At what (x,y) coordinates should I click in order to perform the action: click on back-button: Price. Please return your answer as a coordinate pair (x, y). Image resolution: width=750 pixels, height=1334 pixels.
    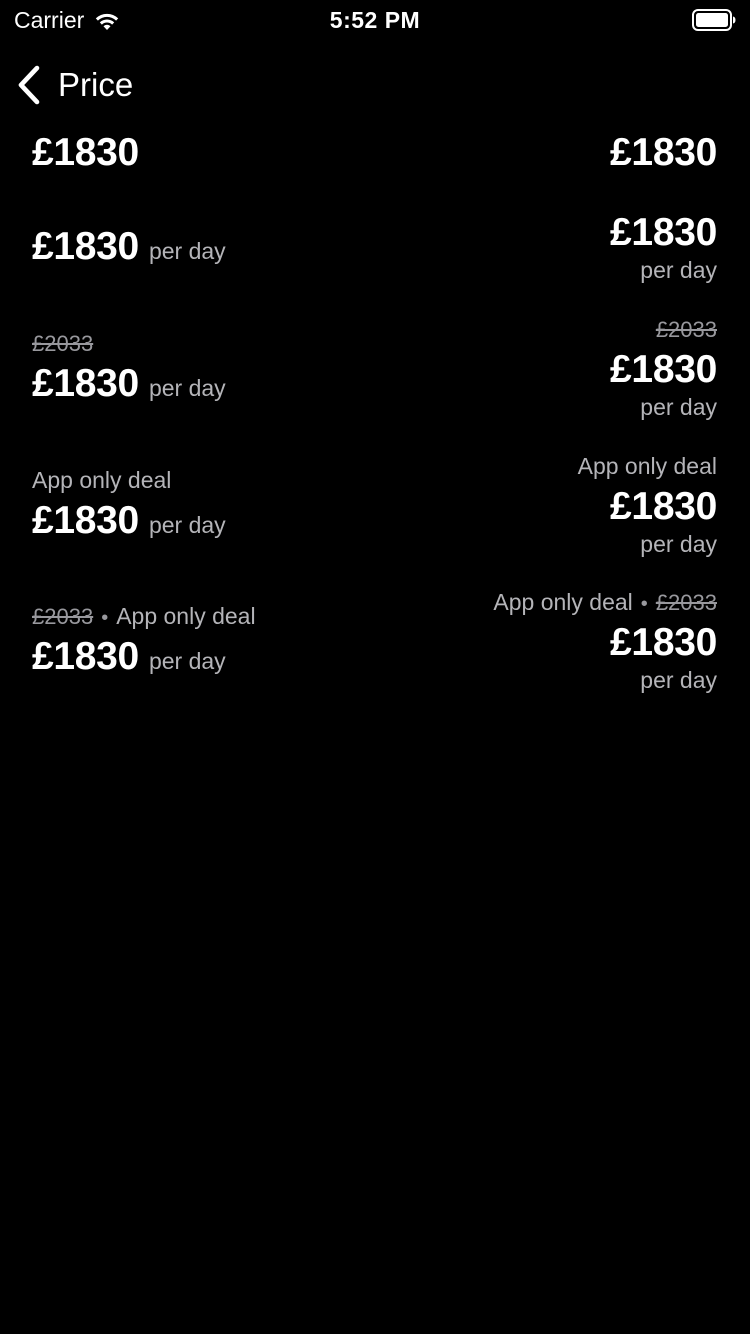
    Looking at the image, I should click on (74, 85).